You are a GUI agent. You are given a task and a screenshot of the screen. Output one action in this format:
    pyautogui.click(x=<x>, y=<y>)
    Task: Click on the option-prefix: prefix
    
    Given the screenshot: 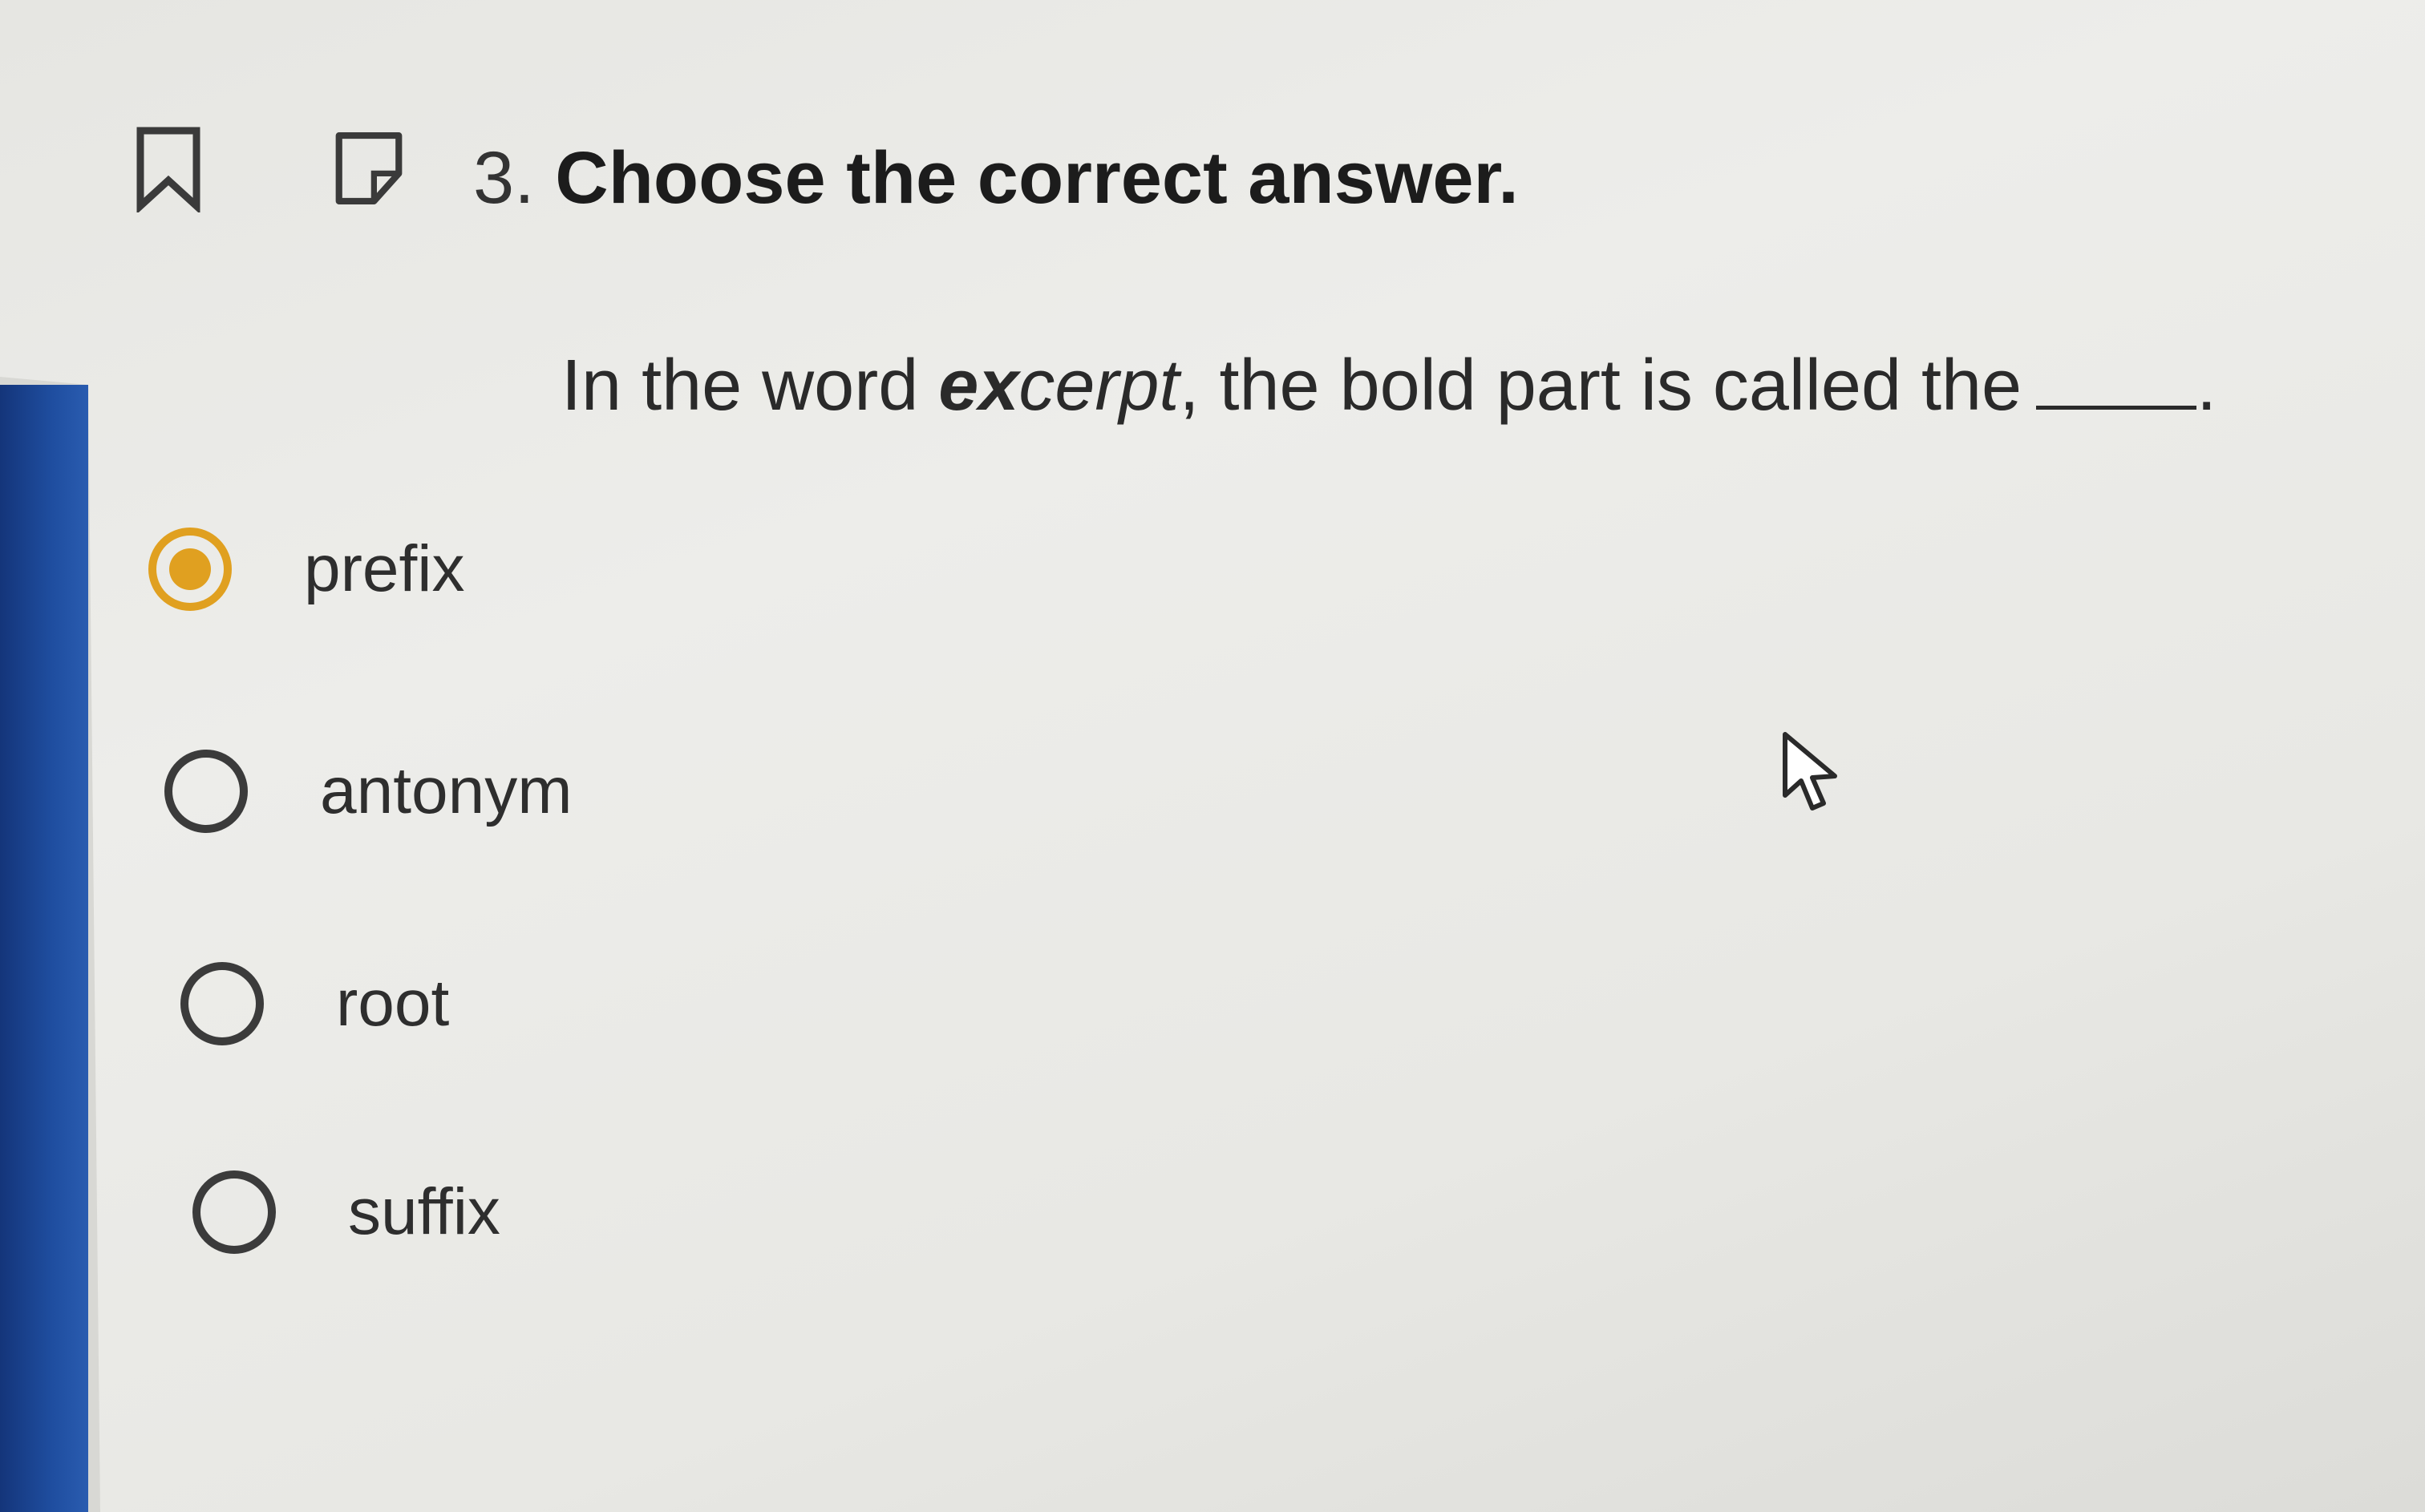 What is the action you would take?
    pyautogui.click(x=306, y=570)
    